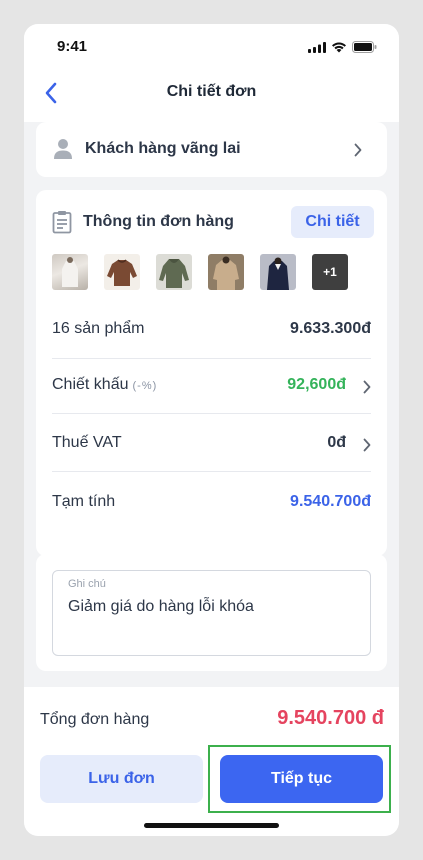  I want to click on note-card: Ghi chú Giảm giá do hàng lỗi khóa, so click(211, 612).